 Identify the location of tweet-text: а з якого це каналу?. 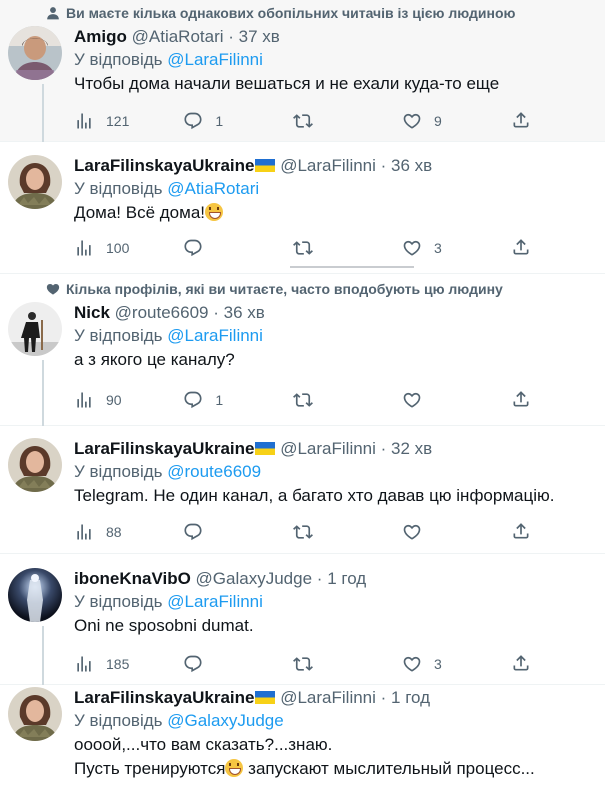
(154, 359).